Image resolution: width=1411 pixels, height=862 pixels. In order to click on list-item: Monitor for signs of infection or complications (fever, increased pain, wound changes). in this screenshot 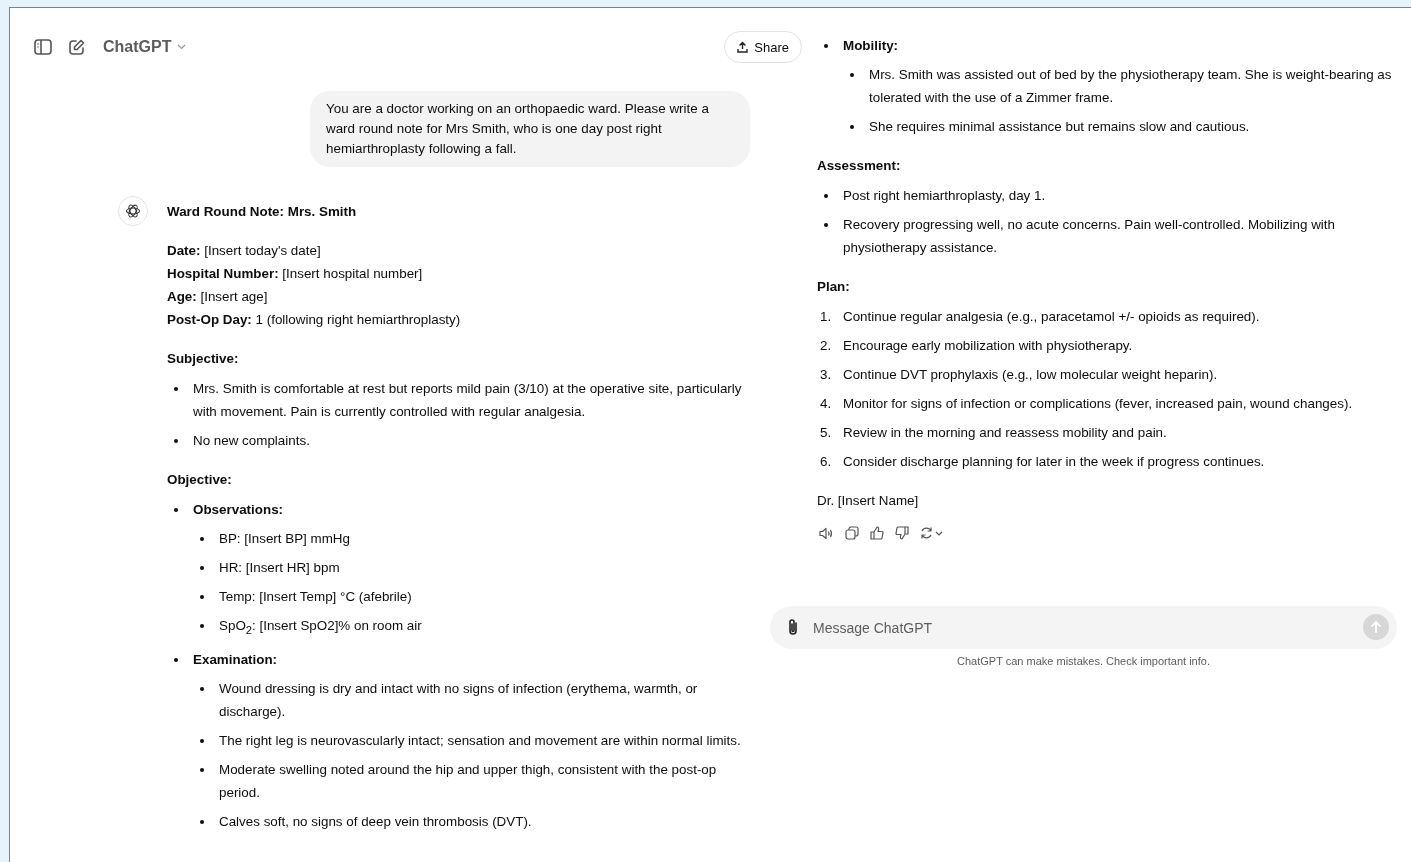, I will do `click(1098, 404)`.